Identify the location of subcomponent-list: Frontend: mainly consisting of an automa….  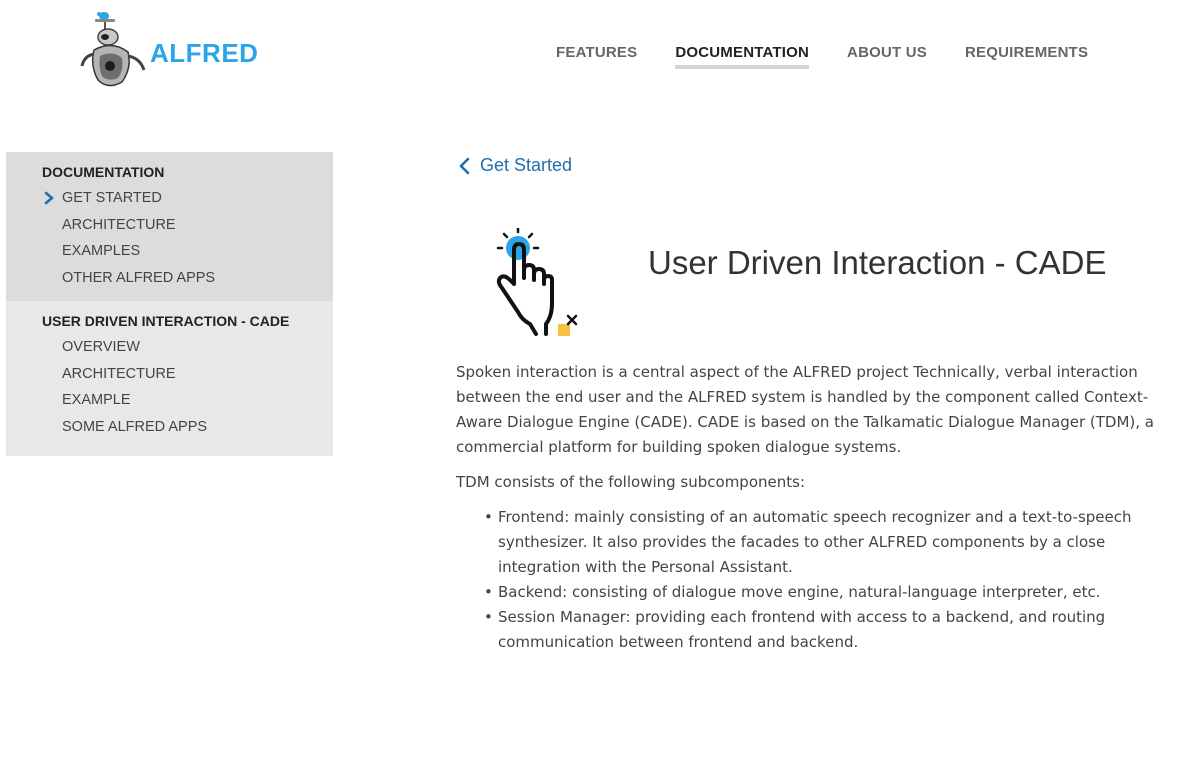
(825, 580).